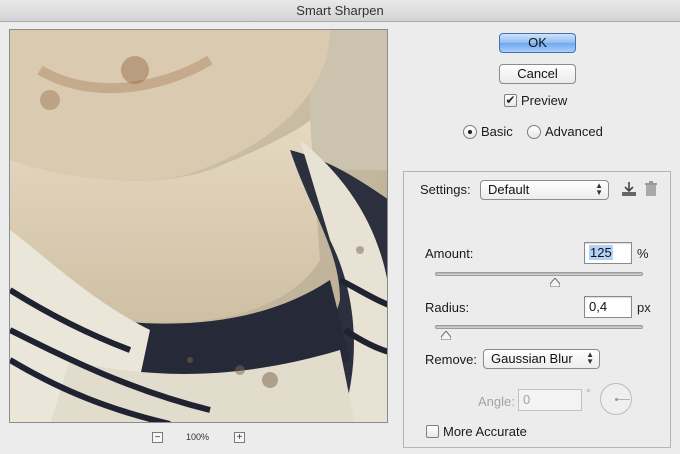  What do you see at coordinates (449, 253) in the screenshot?
I see `amount-label: Amount:` at bounding box center [449, 253].